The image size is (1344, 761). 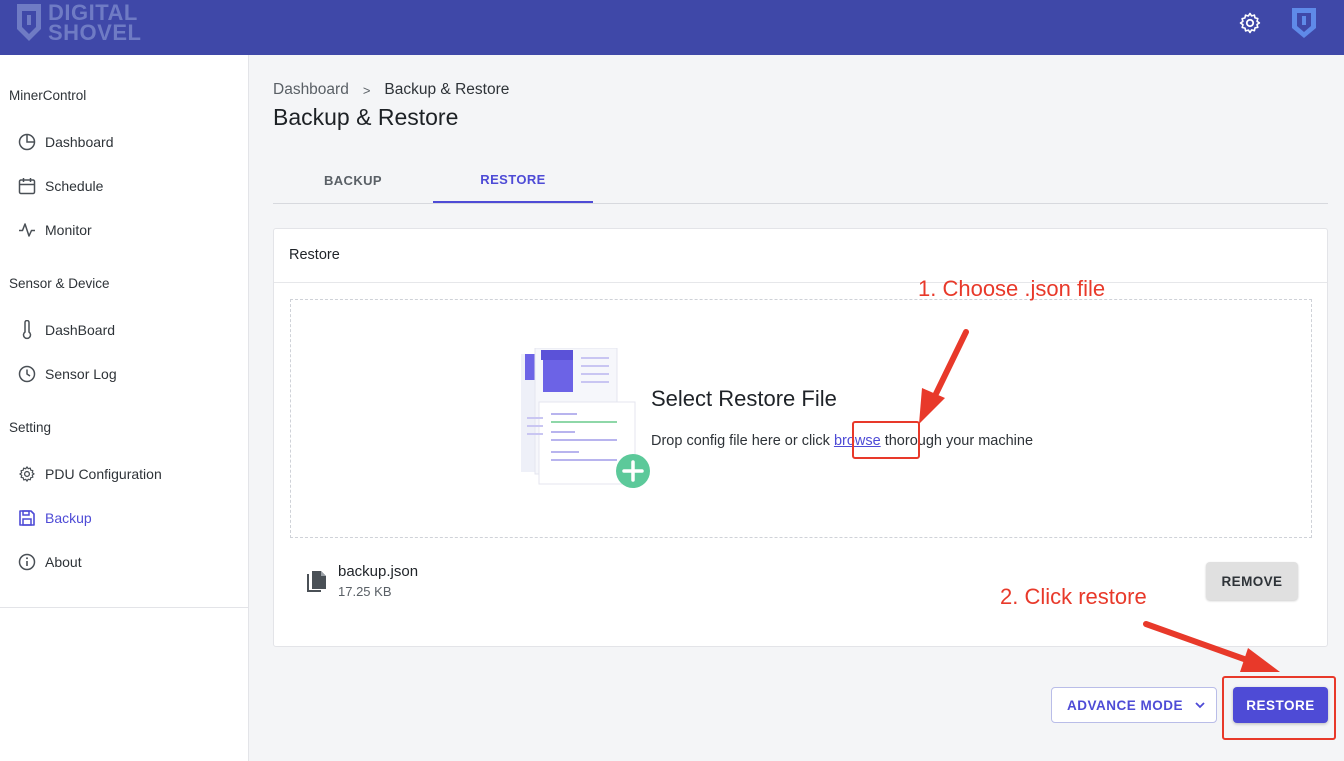 I want to click on sidebar-item-dashboard: Dashboard, so click(x=65, y=142).